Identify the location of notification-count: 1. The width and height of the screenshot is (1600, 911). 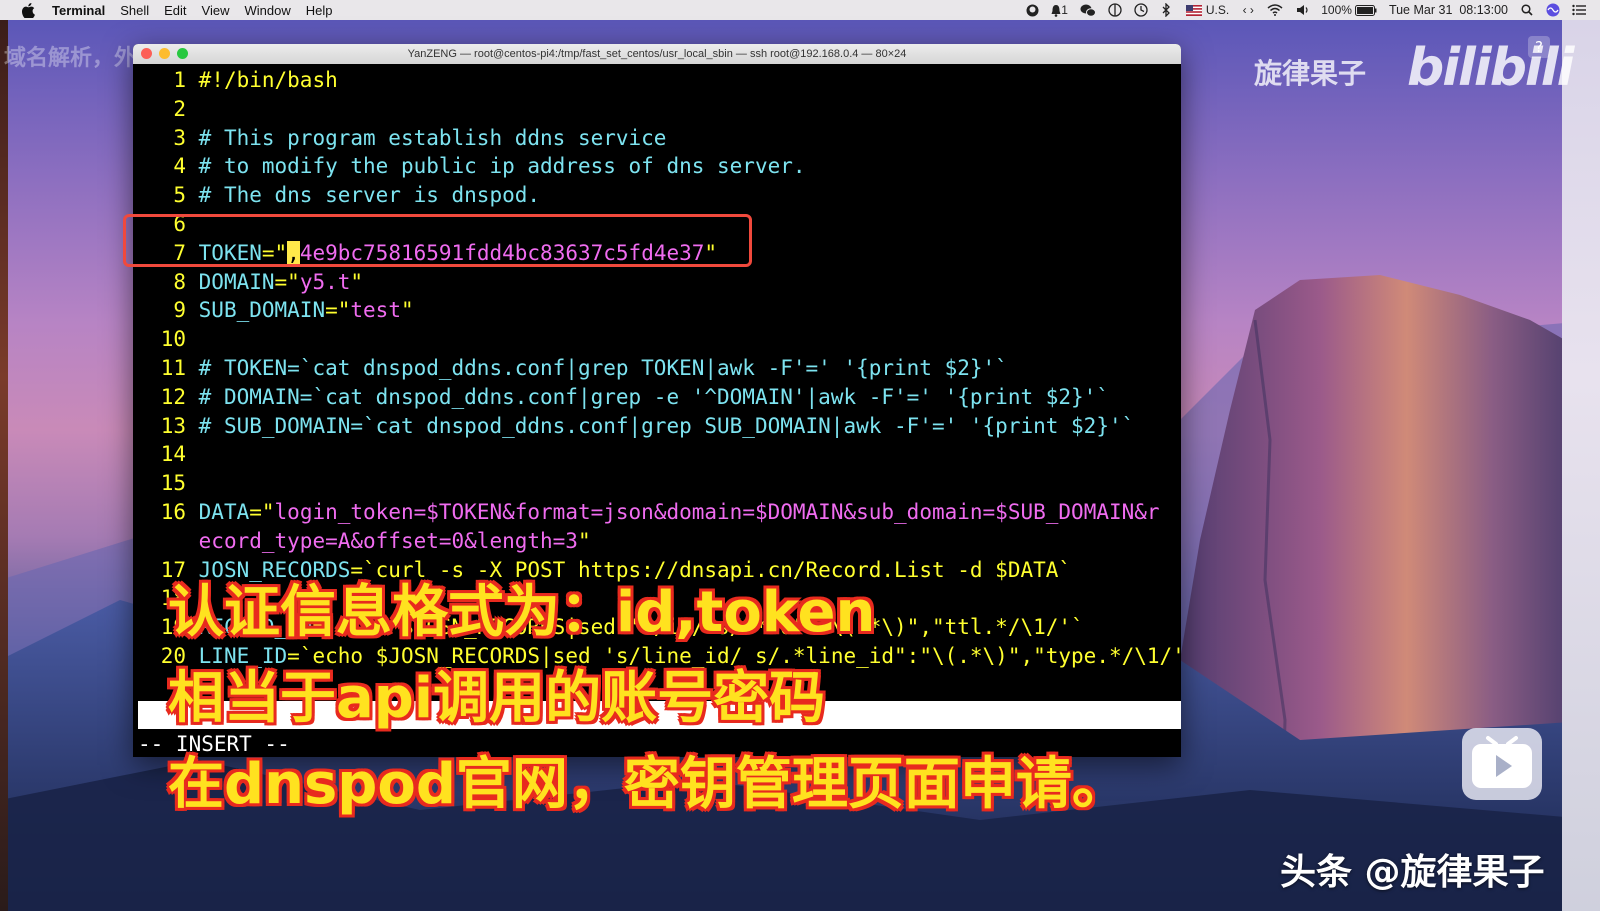
(1064, 10).